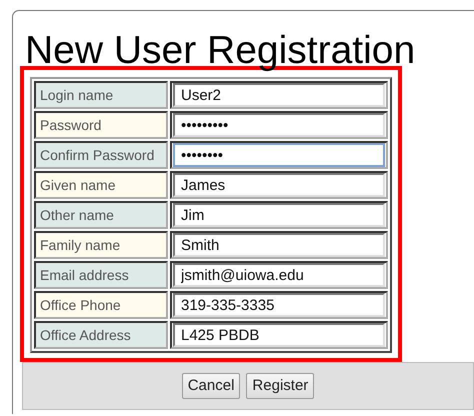 This screenshot has width=474, height=416. What do you see at coordinates (279, 215) in the screenshot?
I see `input-field: Jim` at bounding box center [279, 215].